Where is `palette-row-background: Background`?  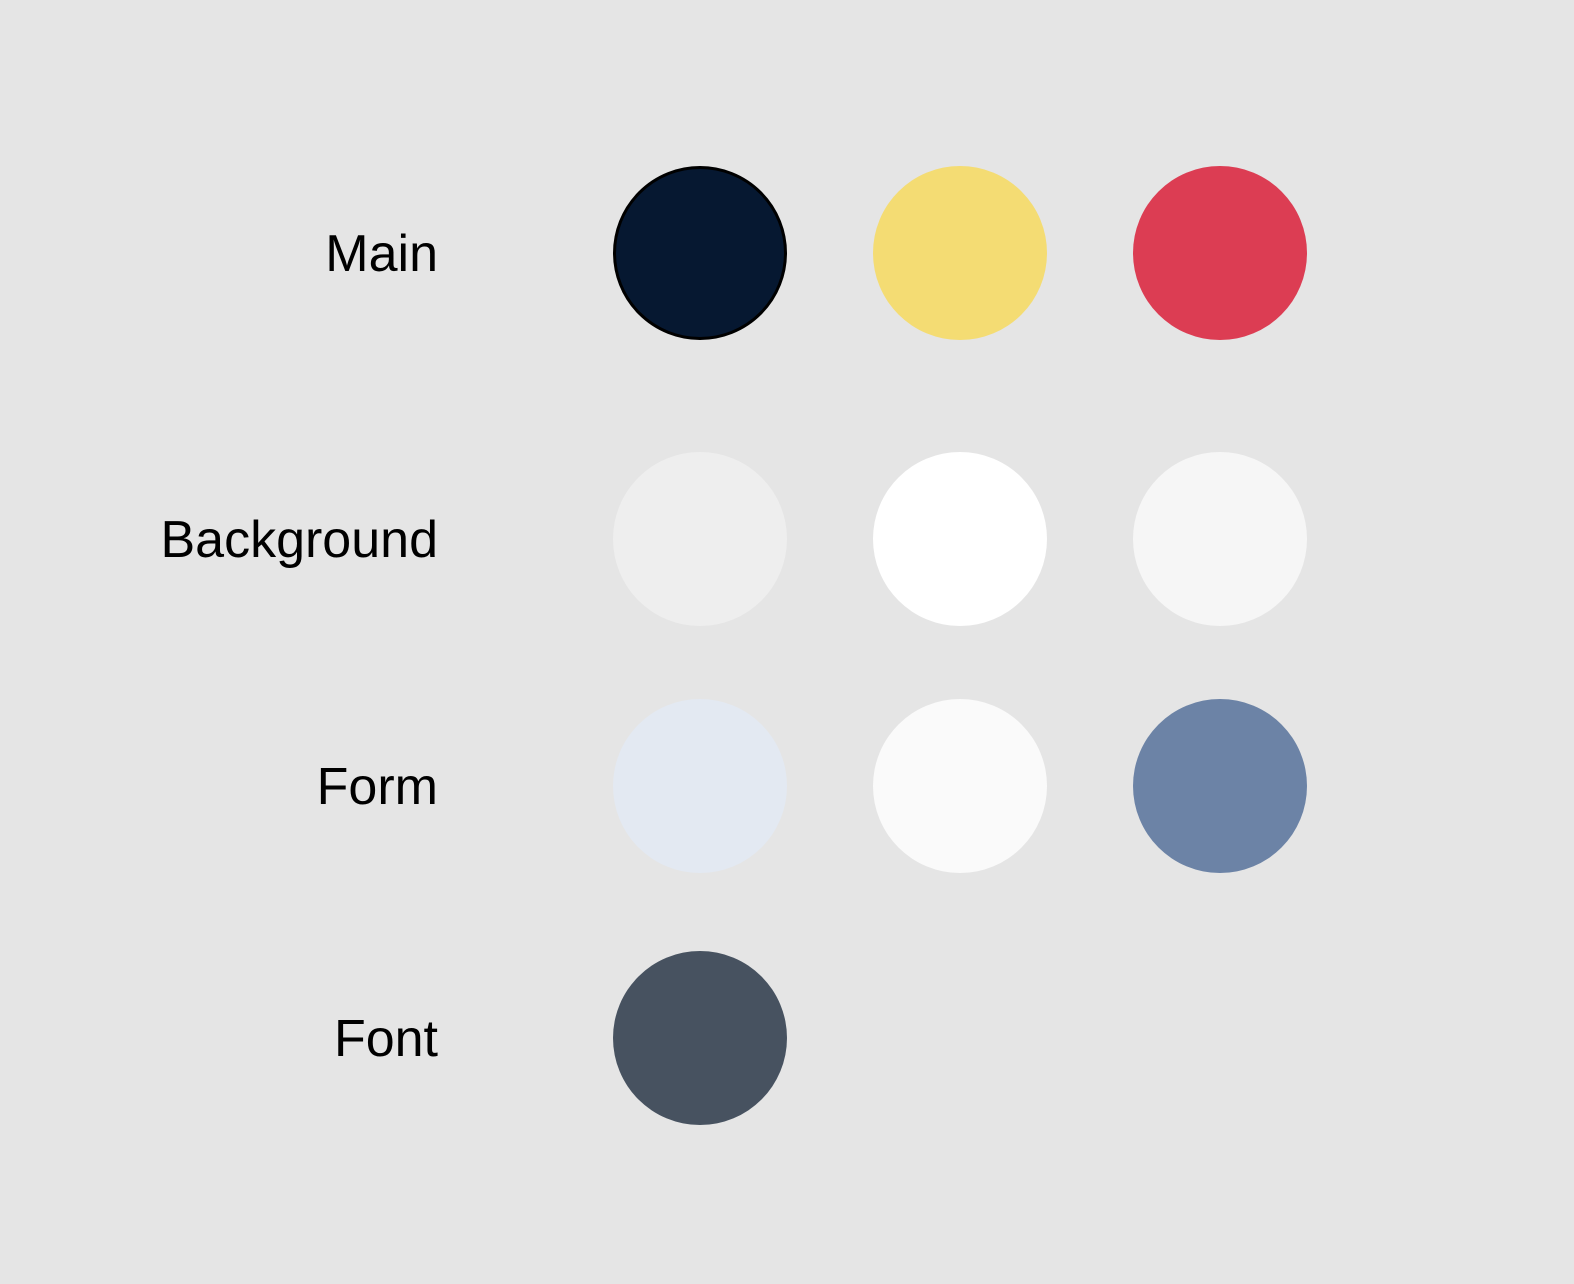 palette-row-background: Background is located at coordinates (787, 540).